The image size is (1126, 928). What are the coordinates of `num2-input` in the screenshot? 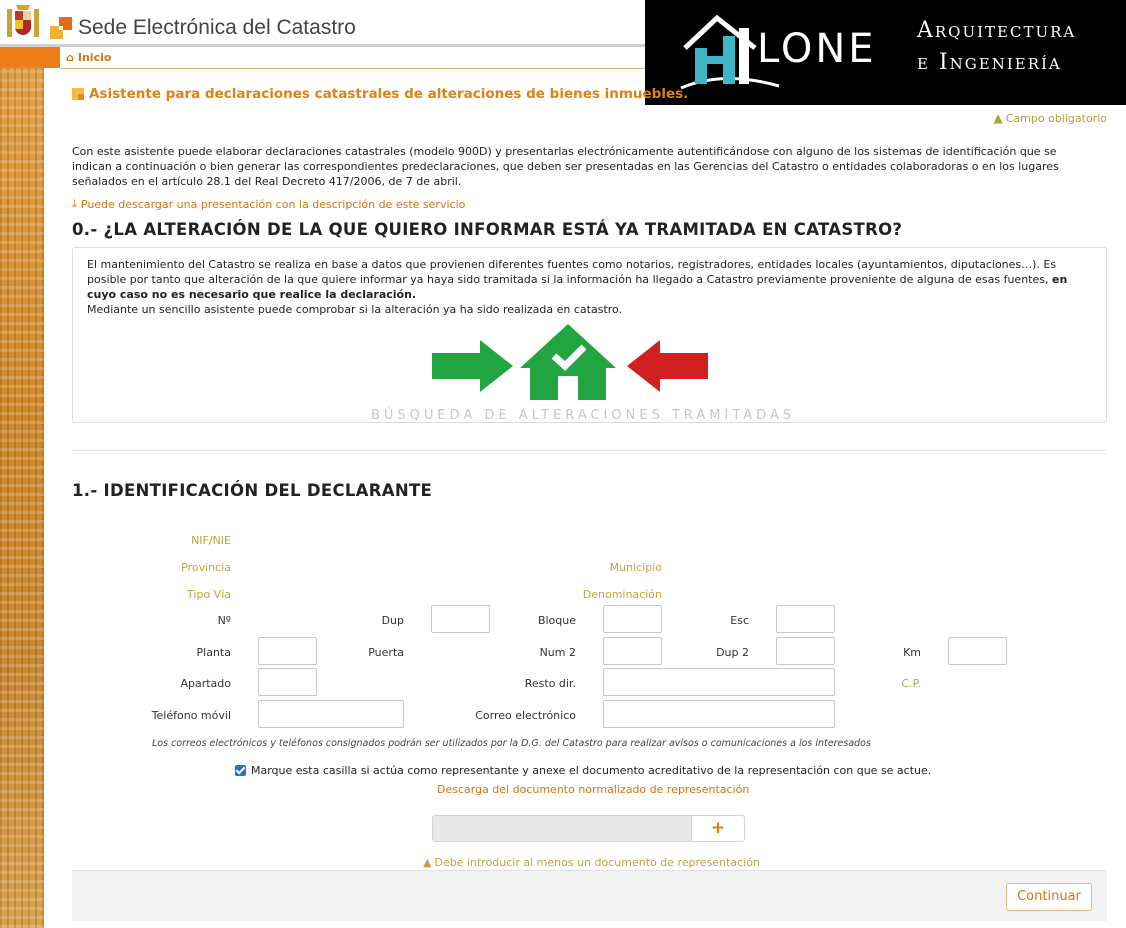 It's located at (632, 651).